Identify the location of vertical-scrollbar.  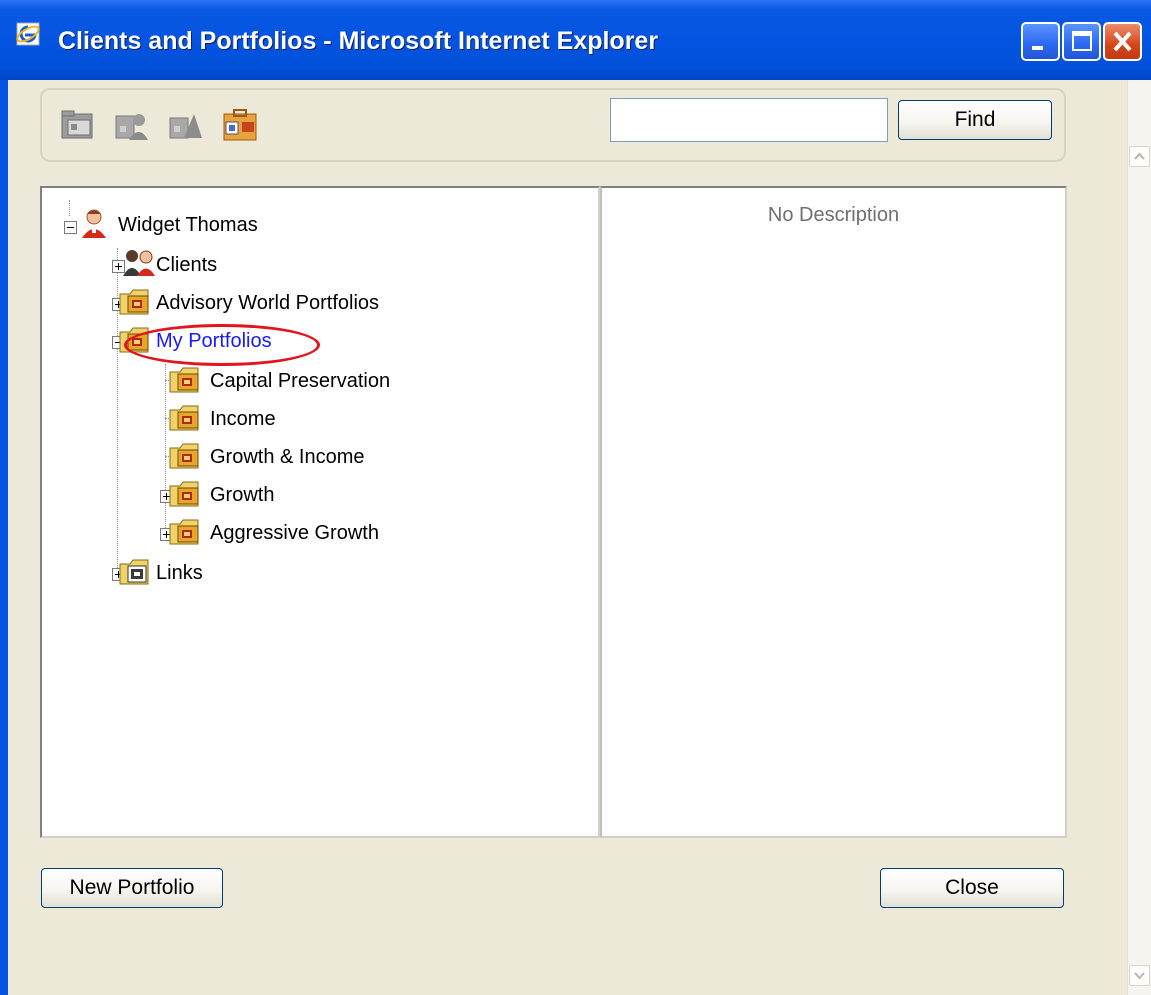
(1139, 537).